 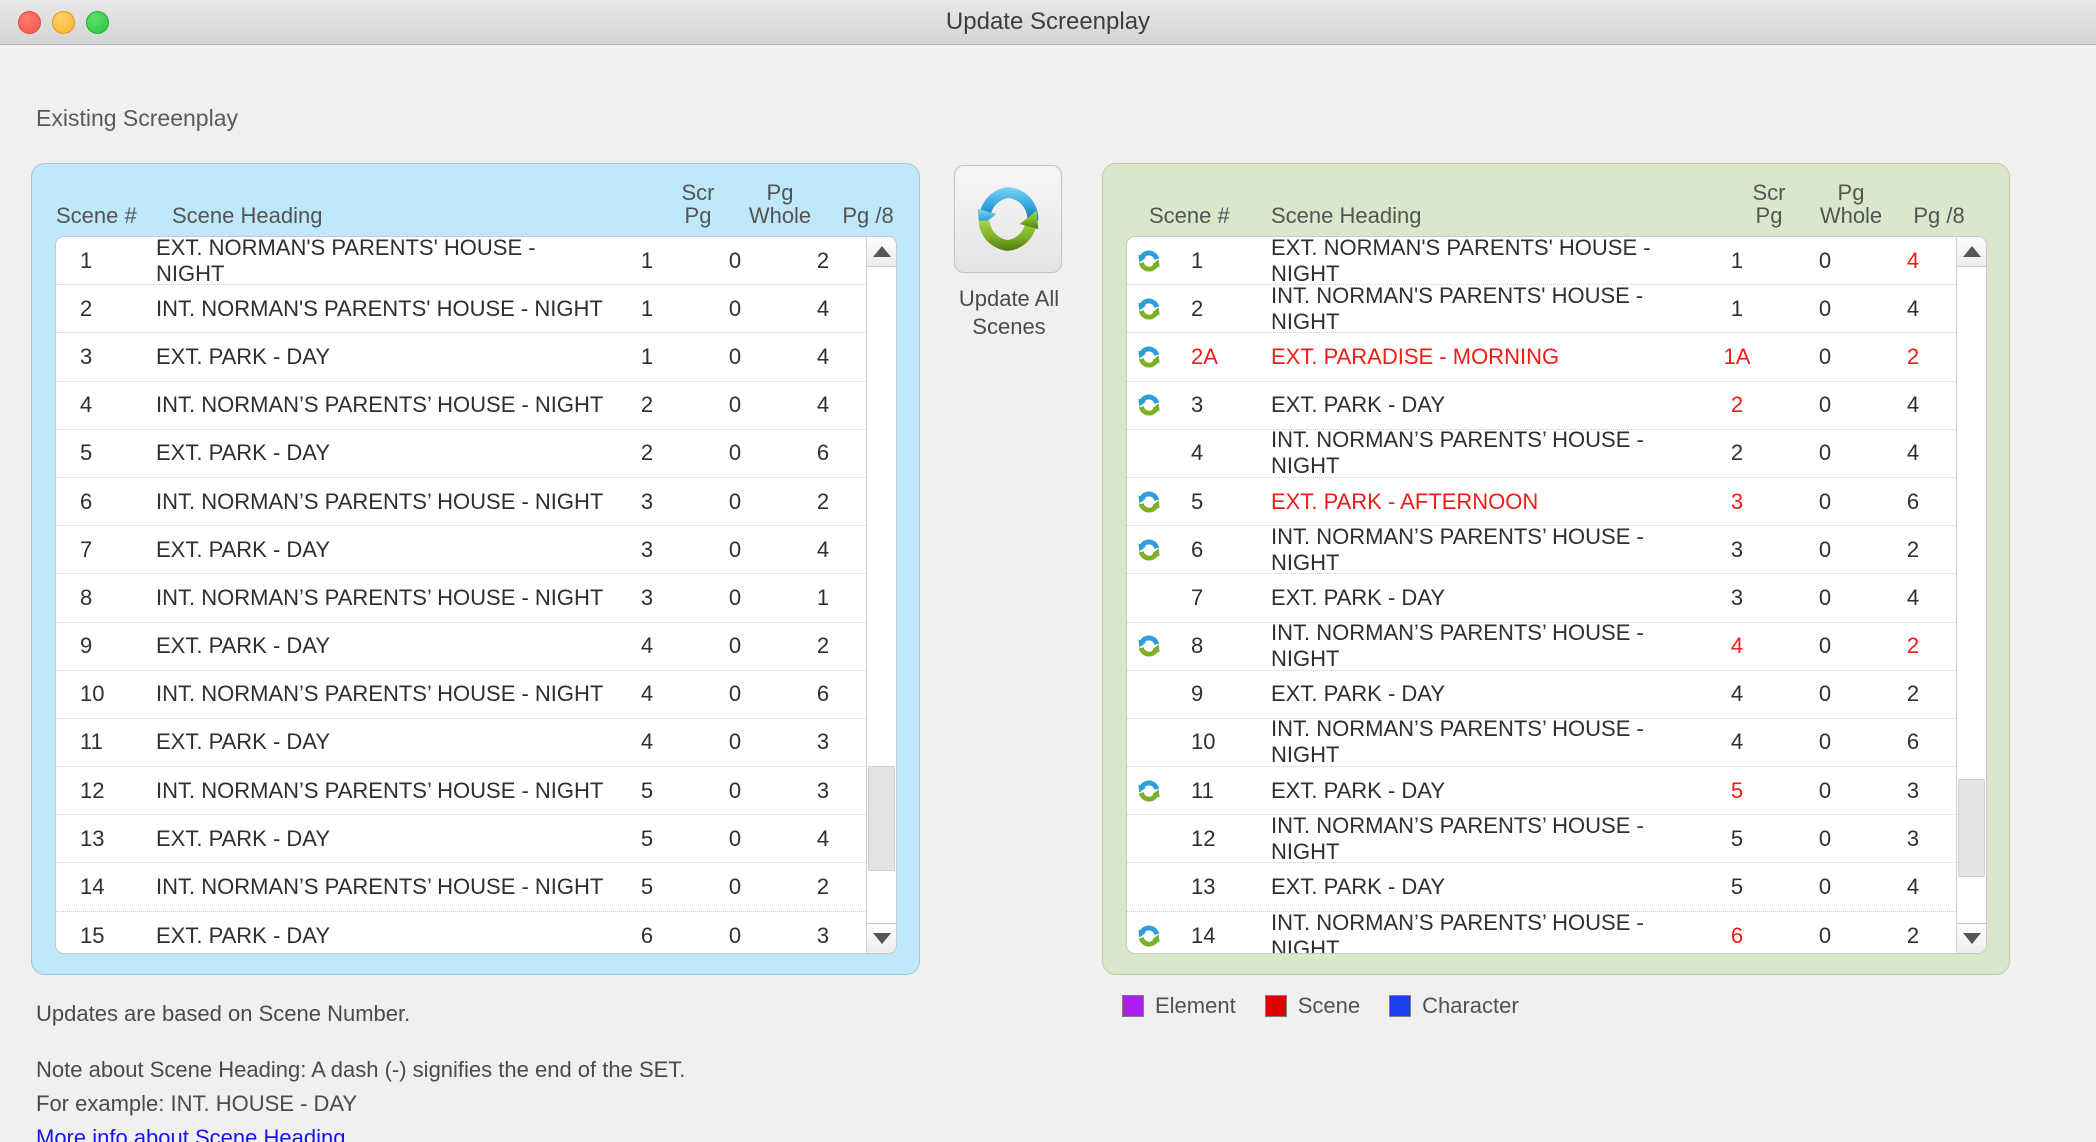 What do you see at coordinates (1541, 261) in the screenshot?
I see `table-row: 1 EXT. NORMAN'S PARENTS' HOUSE - NIGHT 1 0 4` at bounding box center [1541, 261].